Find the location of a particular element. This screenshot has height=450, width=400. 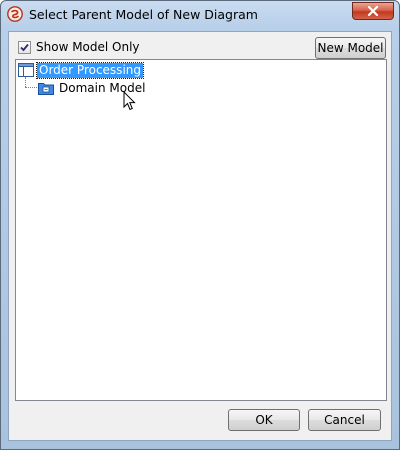

app-logo-icon is located at coordinates (15, 14).